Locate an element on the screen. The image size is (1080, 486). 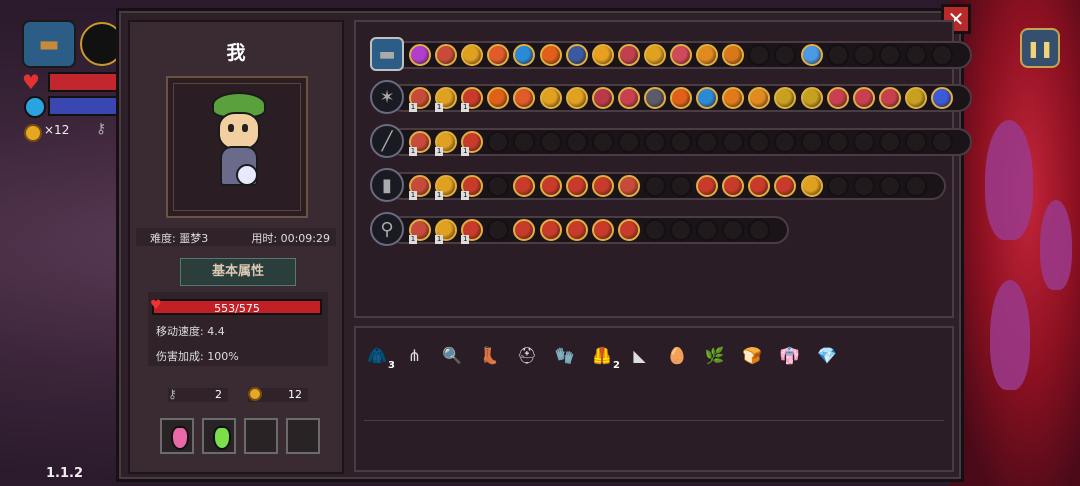
cloak-item: 🧥 is located at coordinates (377, 355).